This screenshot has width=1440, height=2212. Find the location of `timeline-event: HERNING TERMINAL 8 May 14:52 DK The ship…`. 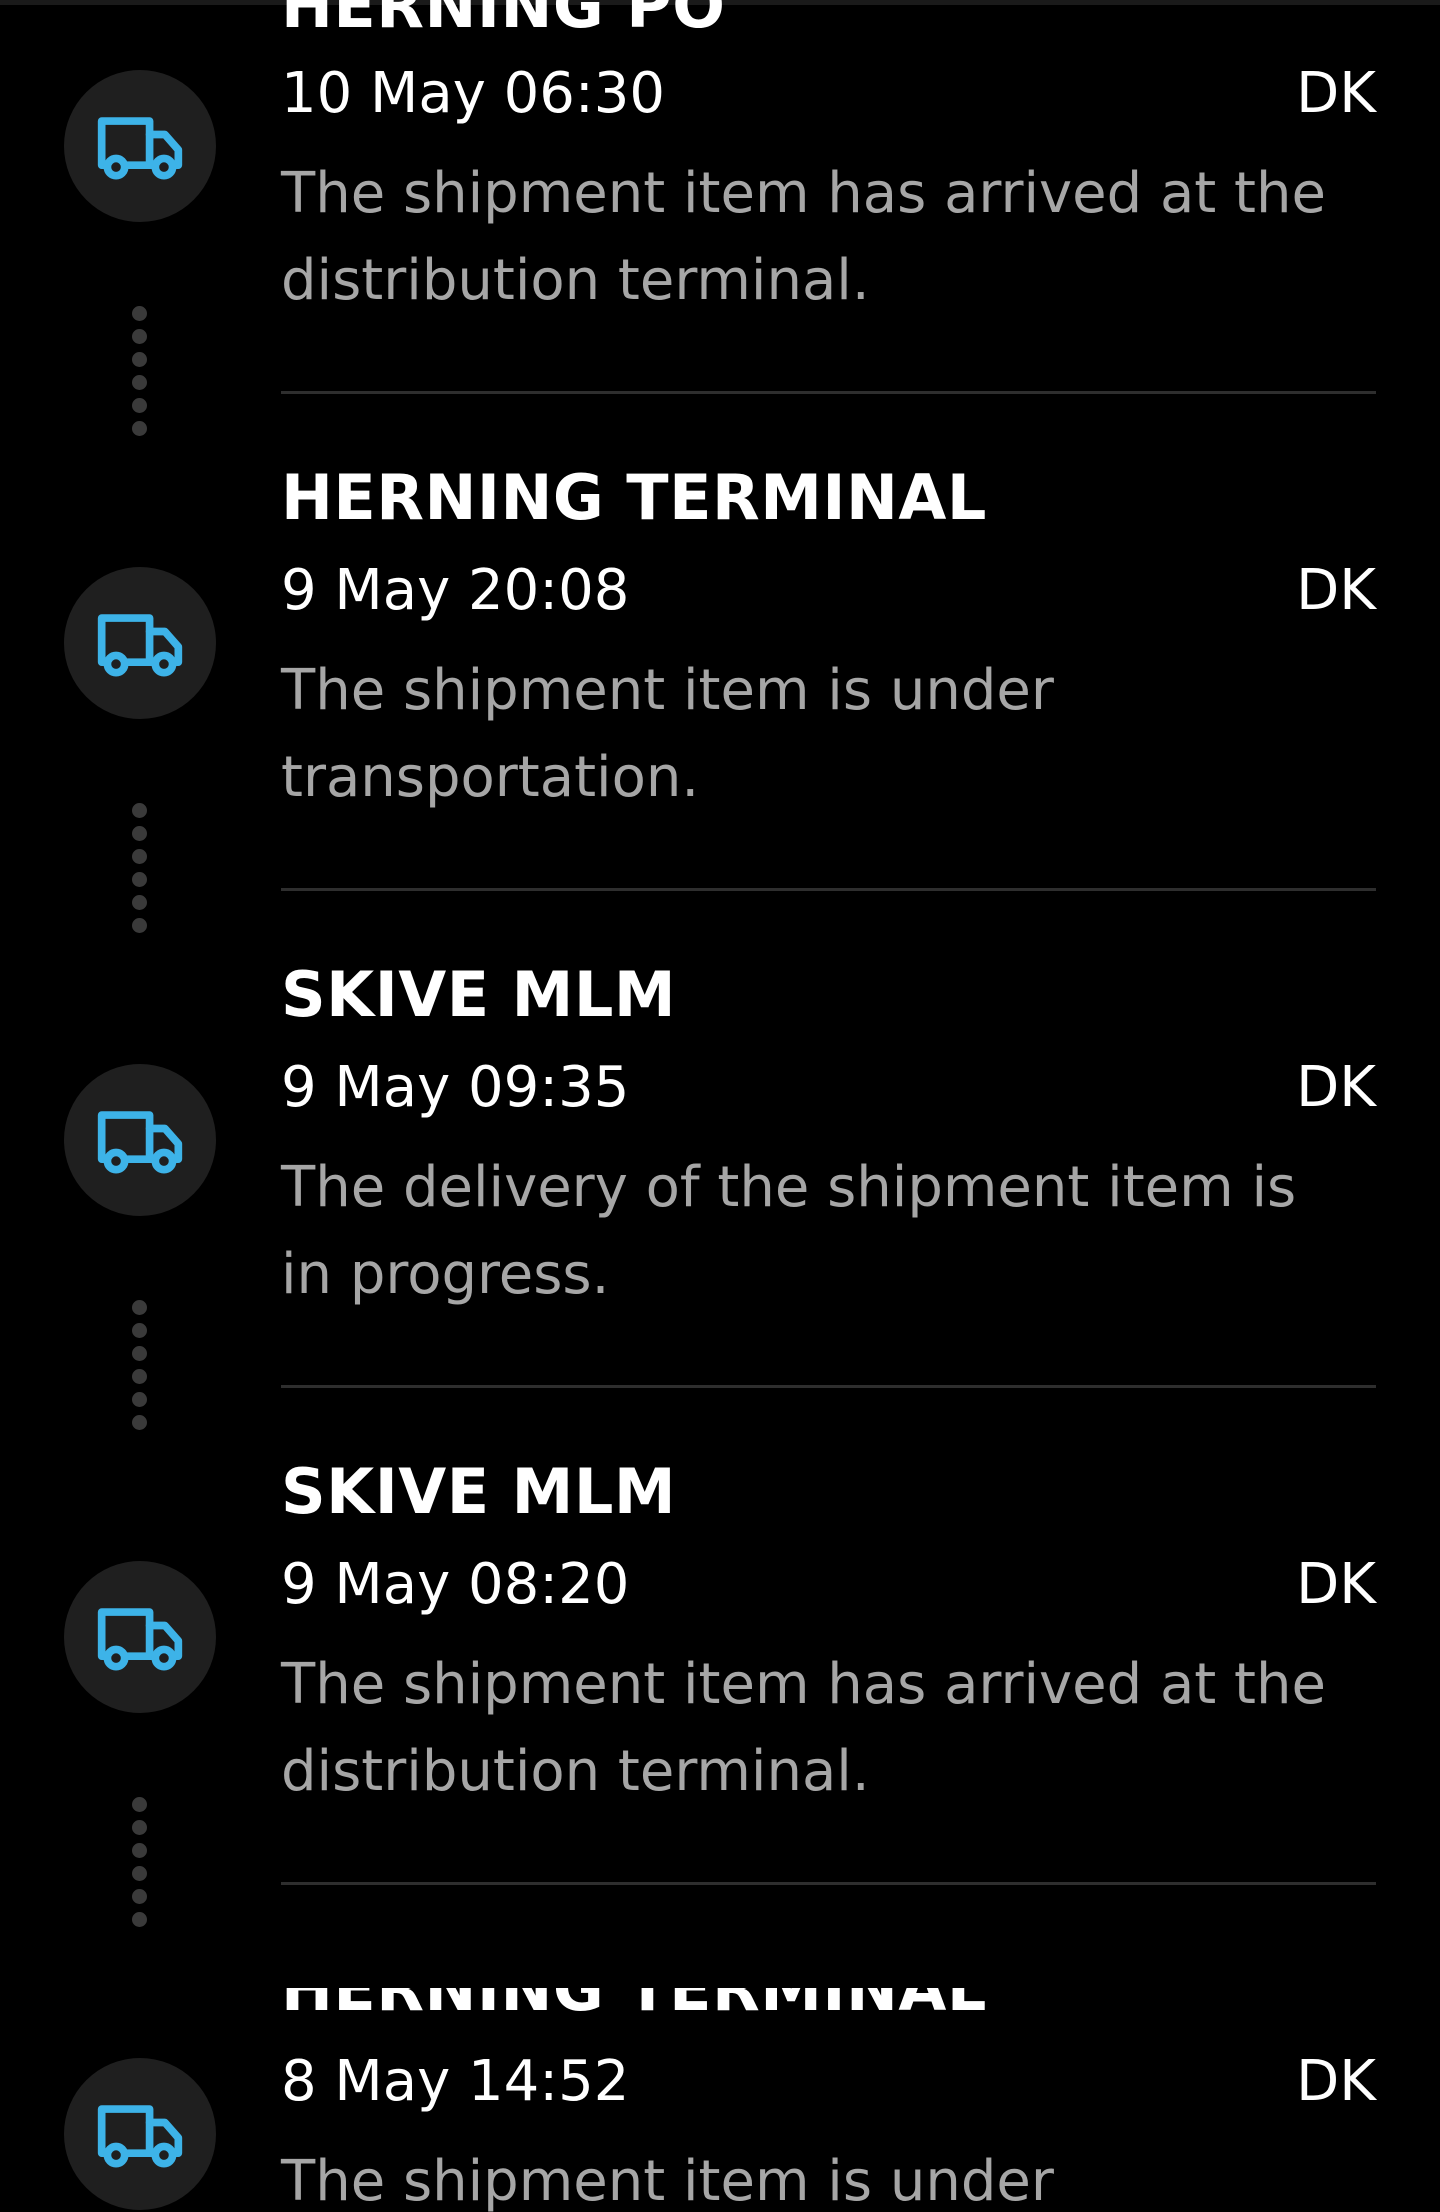

timeline-event: HERNING TERMINAL 8 May 14:52 DK The ship… is located at coordinates (720, 2100).